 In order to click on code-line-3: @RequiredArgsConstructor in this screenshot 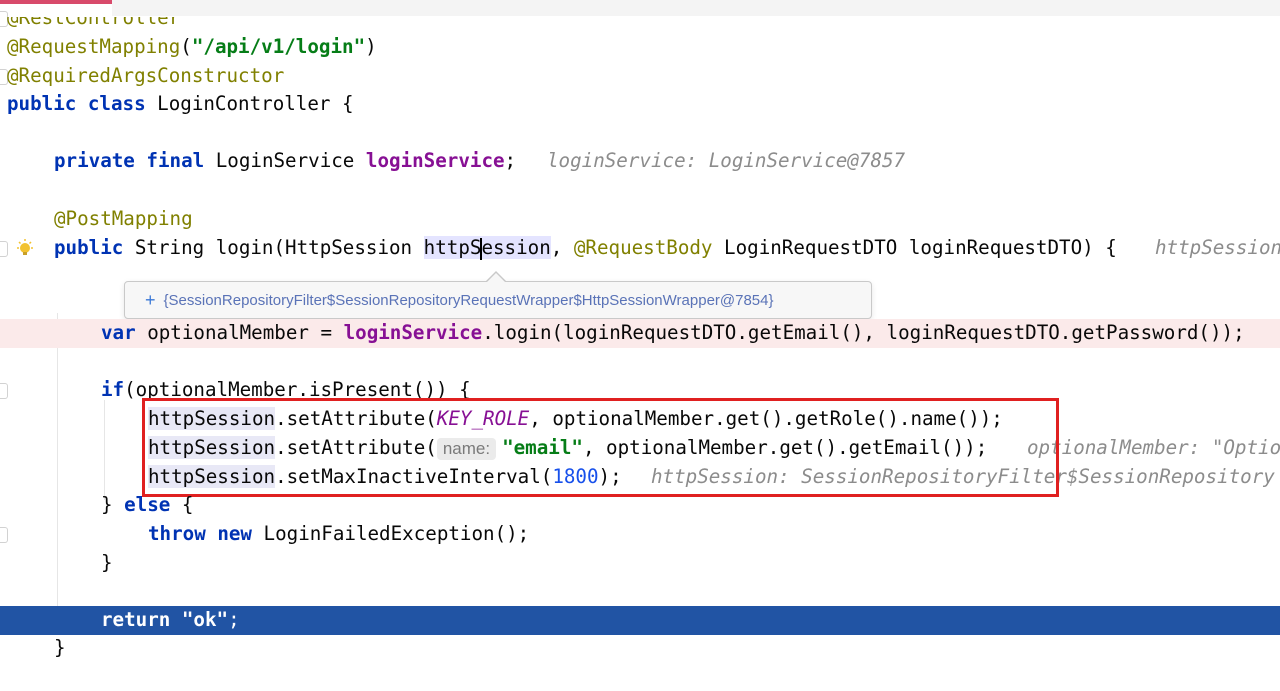, I will do `click(640, 76)`.